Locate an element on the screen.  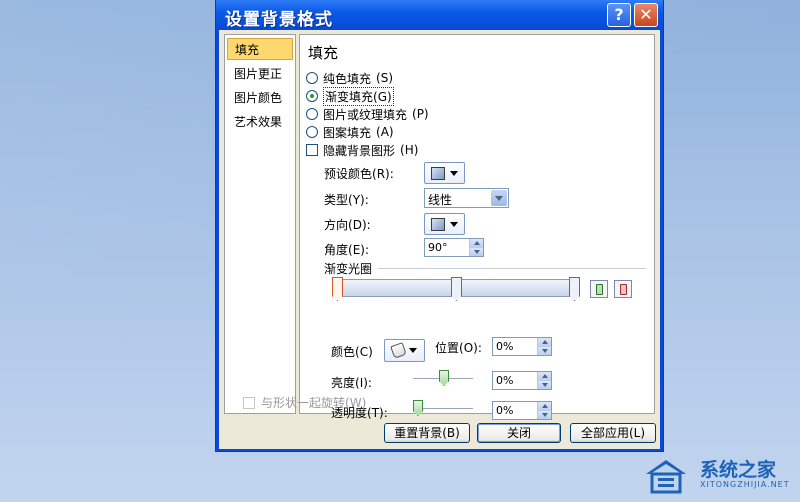
direction-swatch-icon is located at coordinates (438, 224).